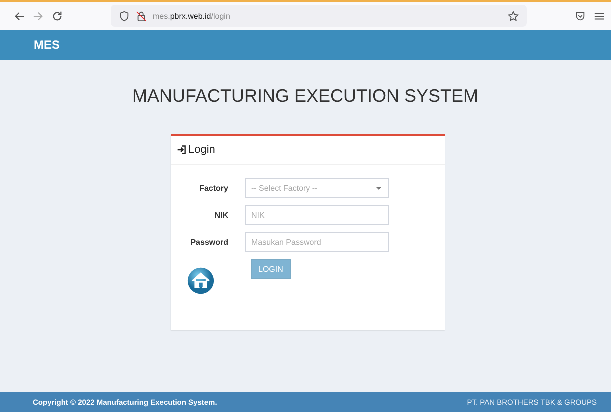 The height and width of the screenshot is (412, 611). I want to click on login-icon, so click(181, 150).